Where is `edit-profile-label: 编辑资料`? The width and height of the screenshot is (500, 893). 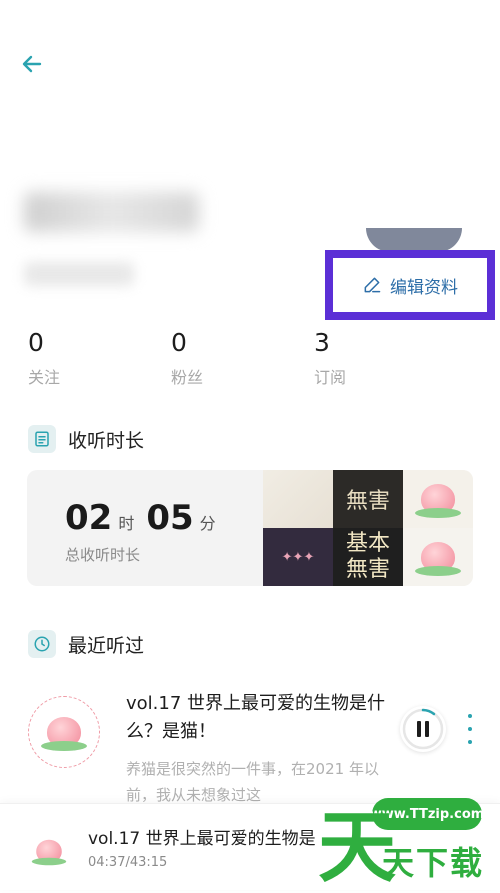
edit-profile-label: 编辑资料 is located at coordinates (424, 287).